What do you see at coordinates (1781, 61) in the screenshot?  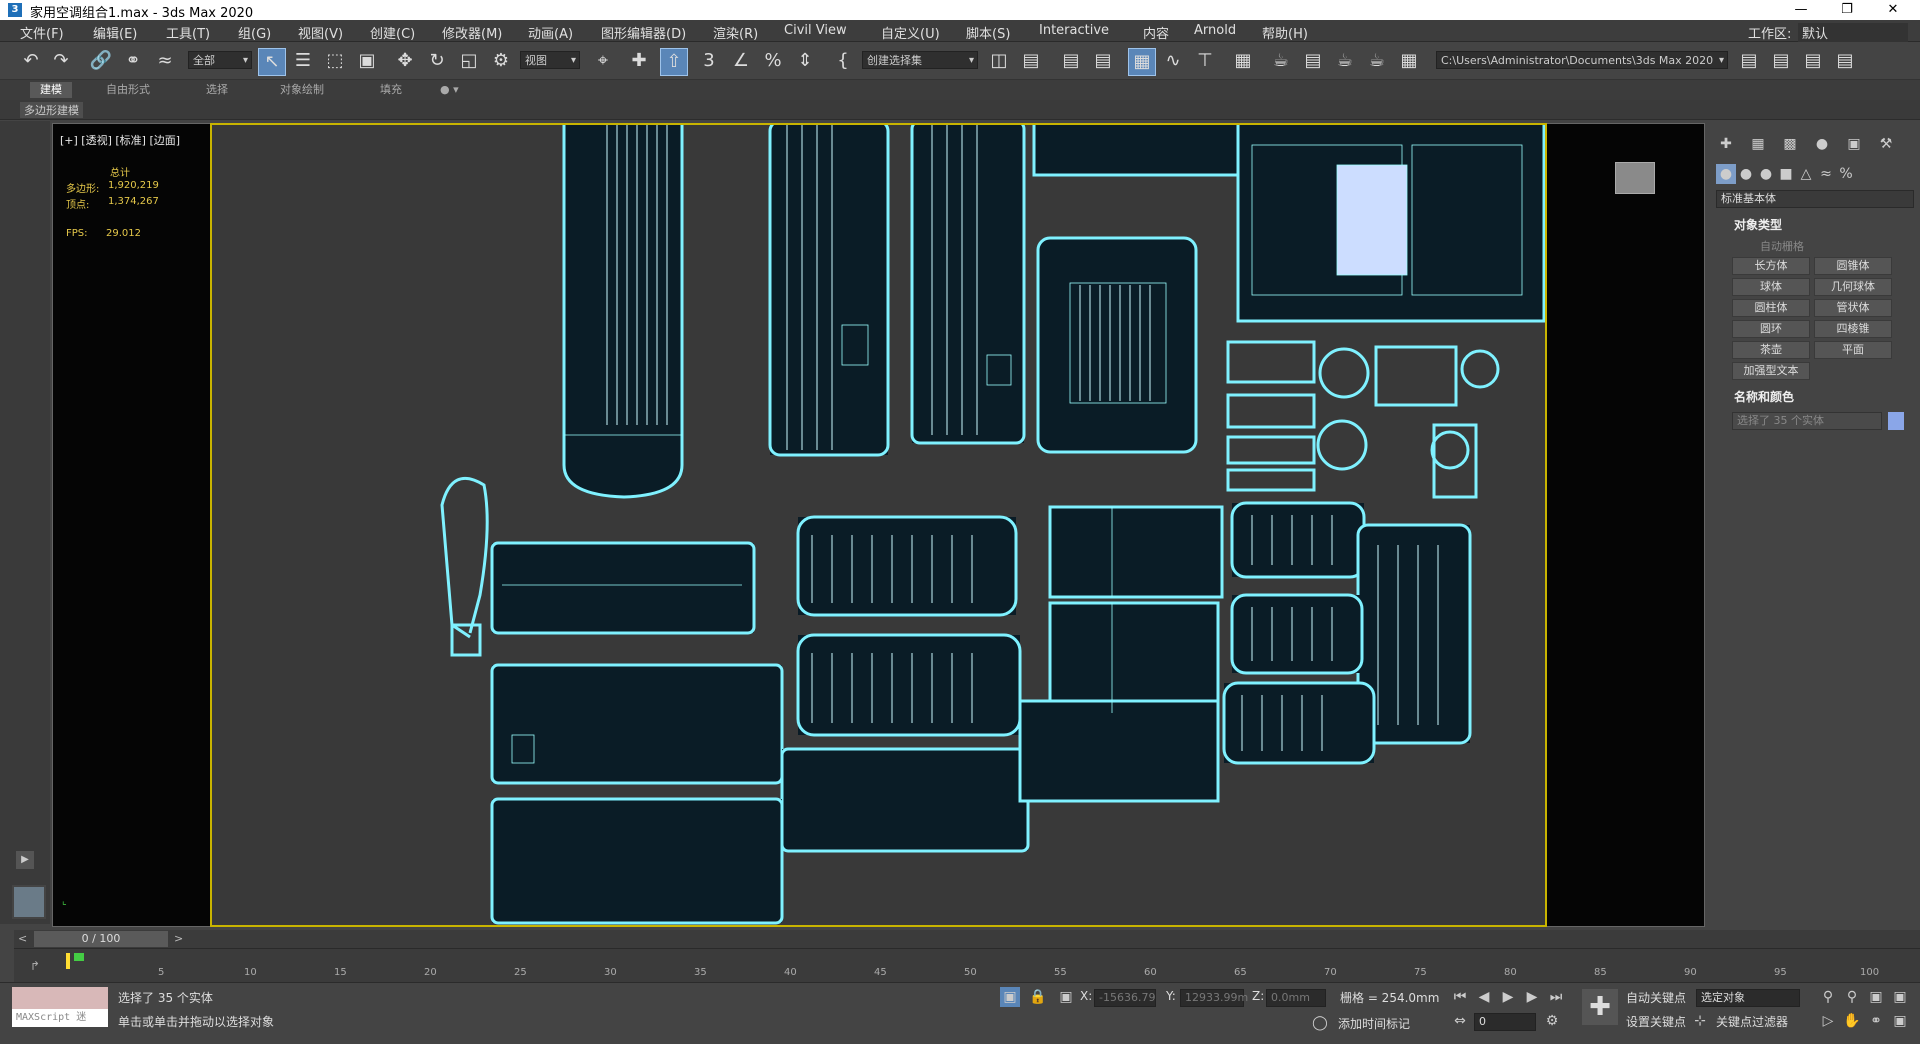 I see `set-project-icon: ▤` at bounding box center [1781, 61].